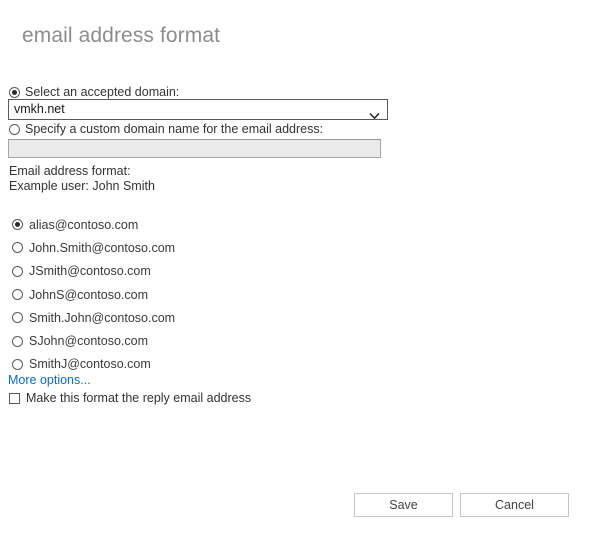 This screenshot has width=600, height=550. I want to click on radio-format-jsmith: JSmith@contoso.com, so click(93, 271).